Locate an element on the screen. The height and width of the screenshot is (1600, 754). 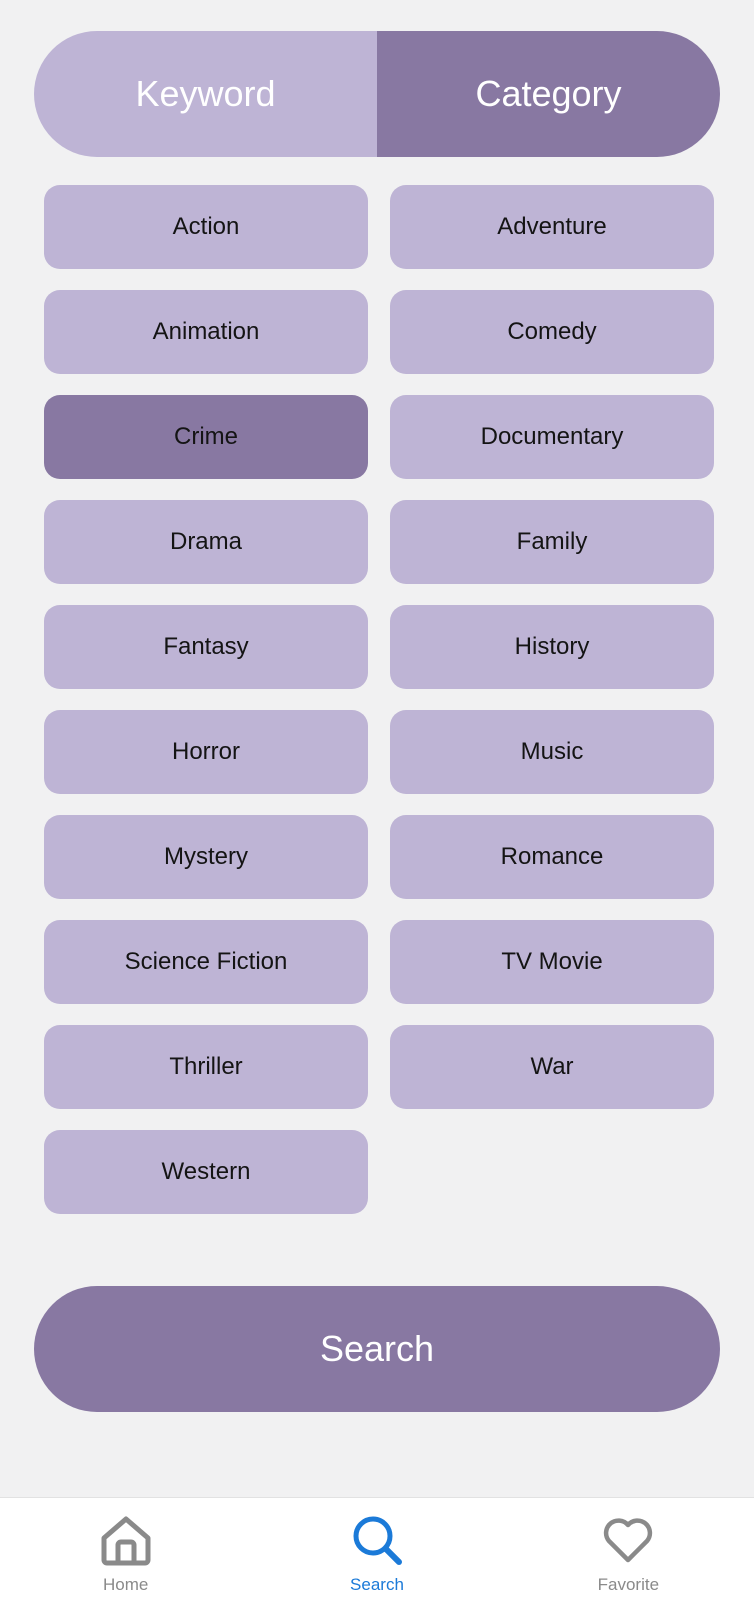
search-icon is located at coordinates (377, 1542).